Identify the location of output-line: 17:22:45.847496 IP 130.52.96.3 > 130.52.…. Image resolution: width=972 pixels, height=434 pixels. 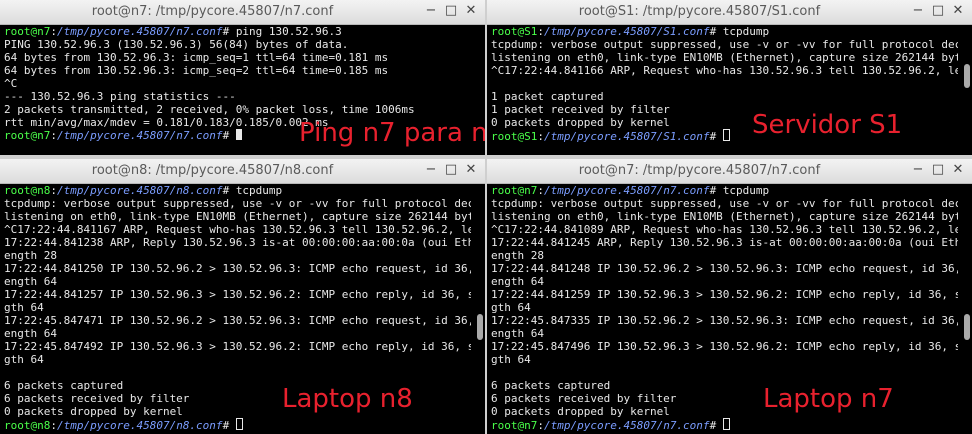
(724, 346).